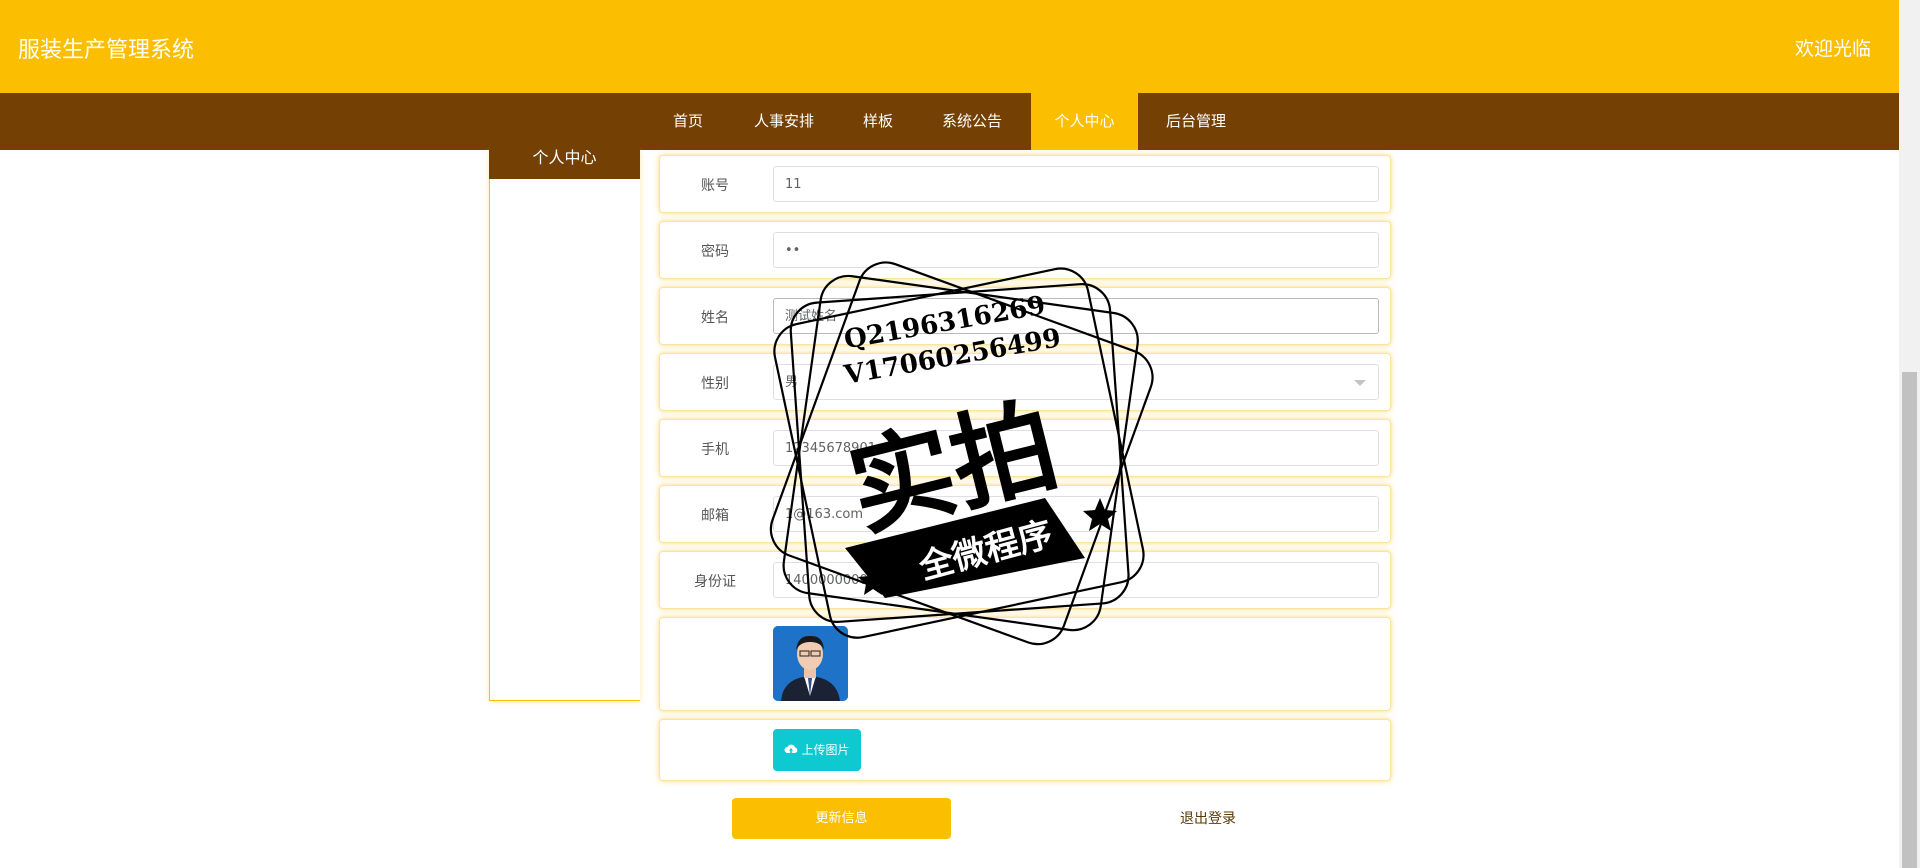  What do you see at coordinates (791, 751) in the screenshot?
I see `cloud-upload-icon` at bounding box center [791, 751].